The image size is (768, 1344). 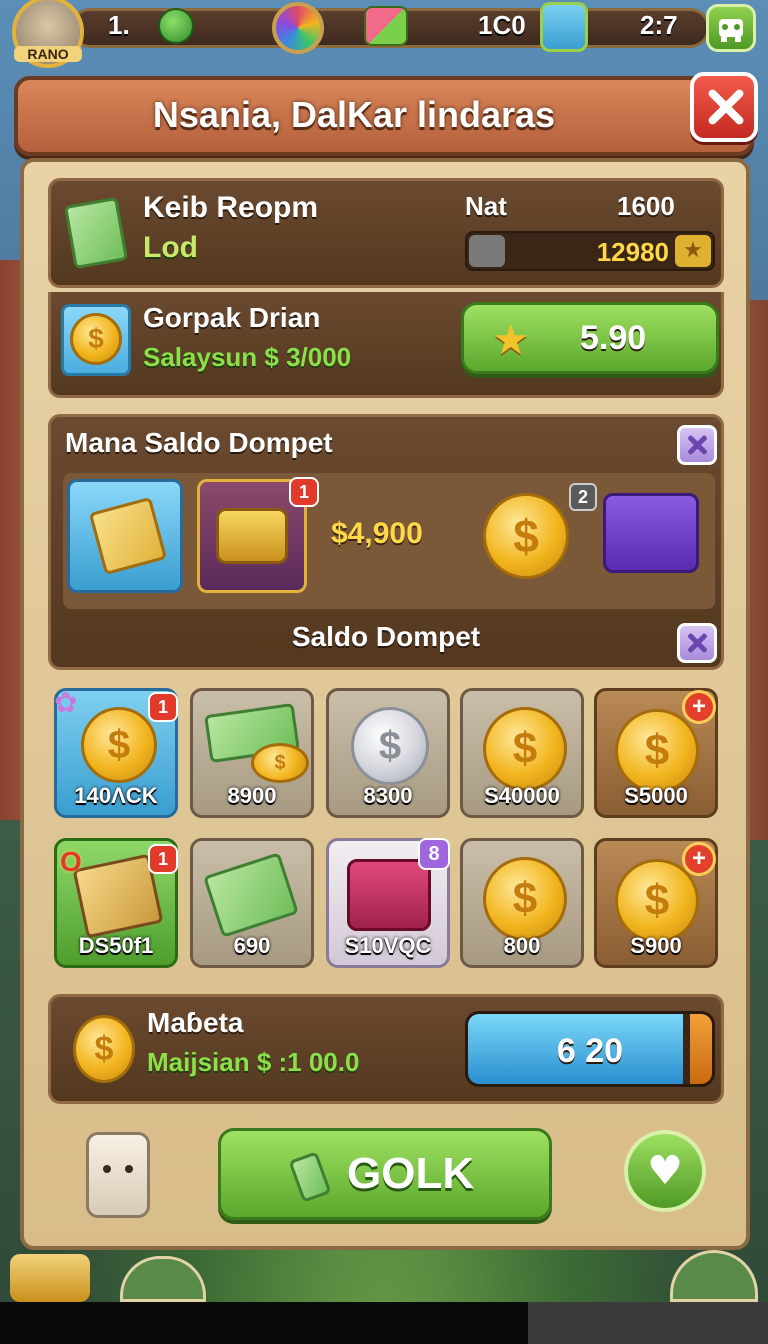 I want to click on top-hud: RANO 1. 1C0 2:7, so click(x=384, y=34).